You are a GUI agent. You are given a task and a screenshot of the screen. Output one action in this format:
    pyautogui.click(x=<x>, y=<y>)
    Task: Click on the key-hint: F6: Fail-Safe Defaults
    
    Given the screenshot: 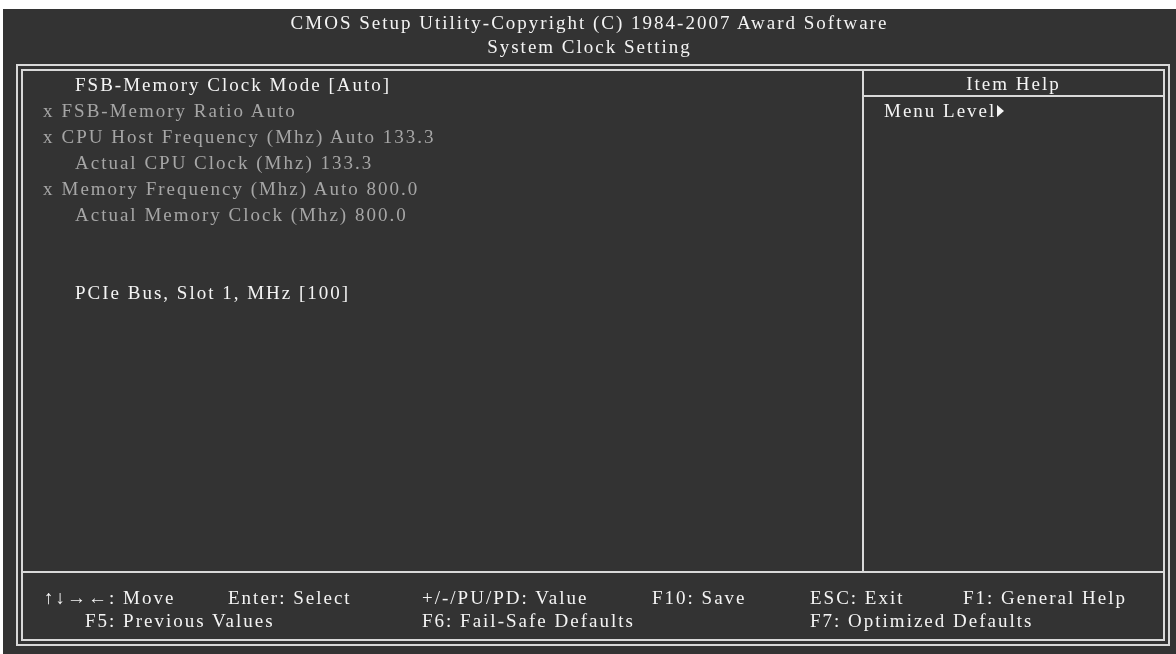 What is the action you would take?
    pyautogui.click(x=528, y=620)
    